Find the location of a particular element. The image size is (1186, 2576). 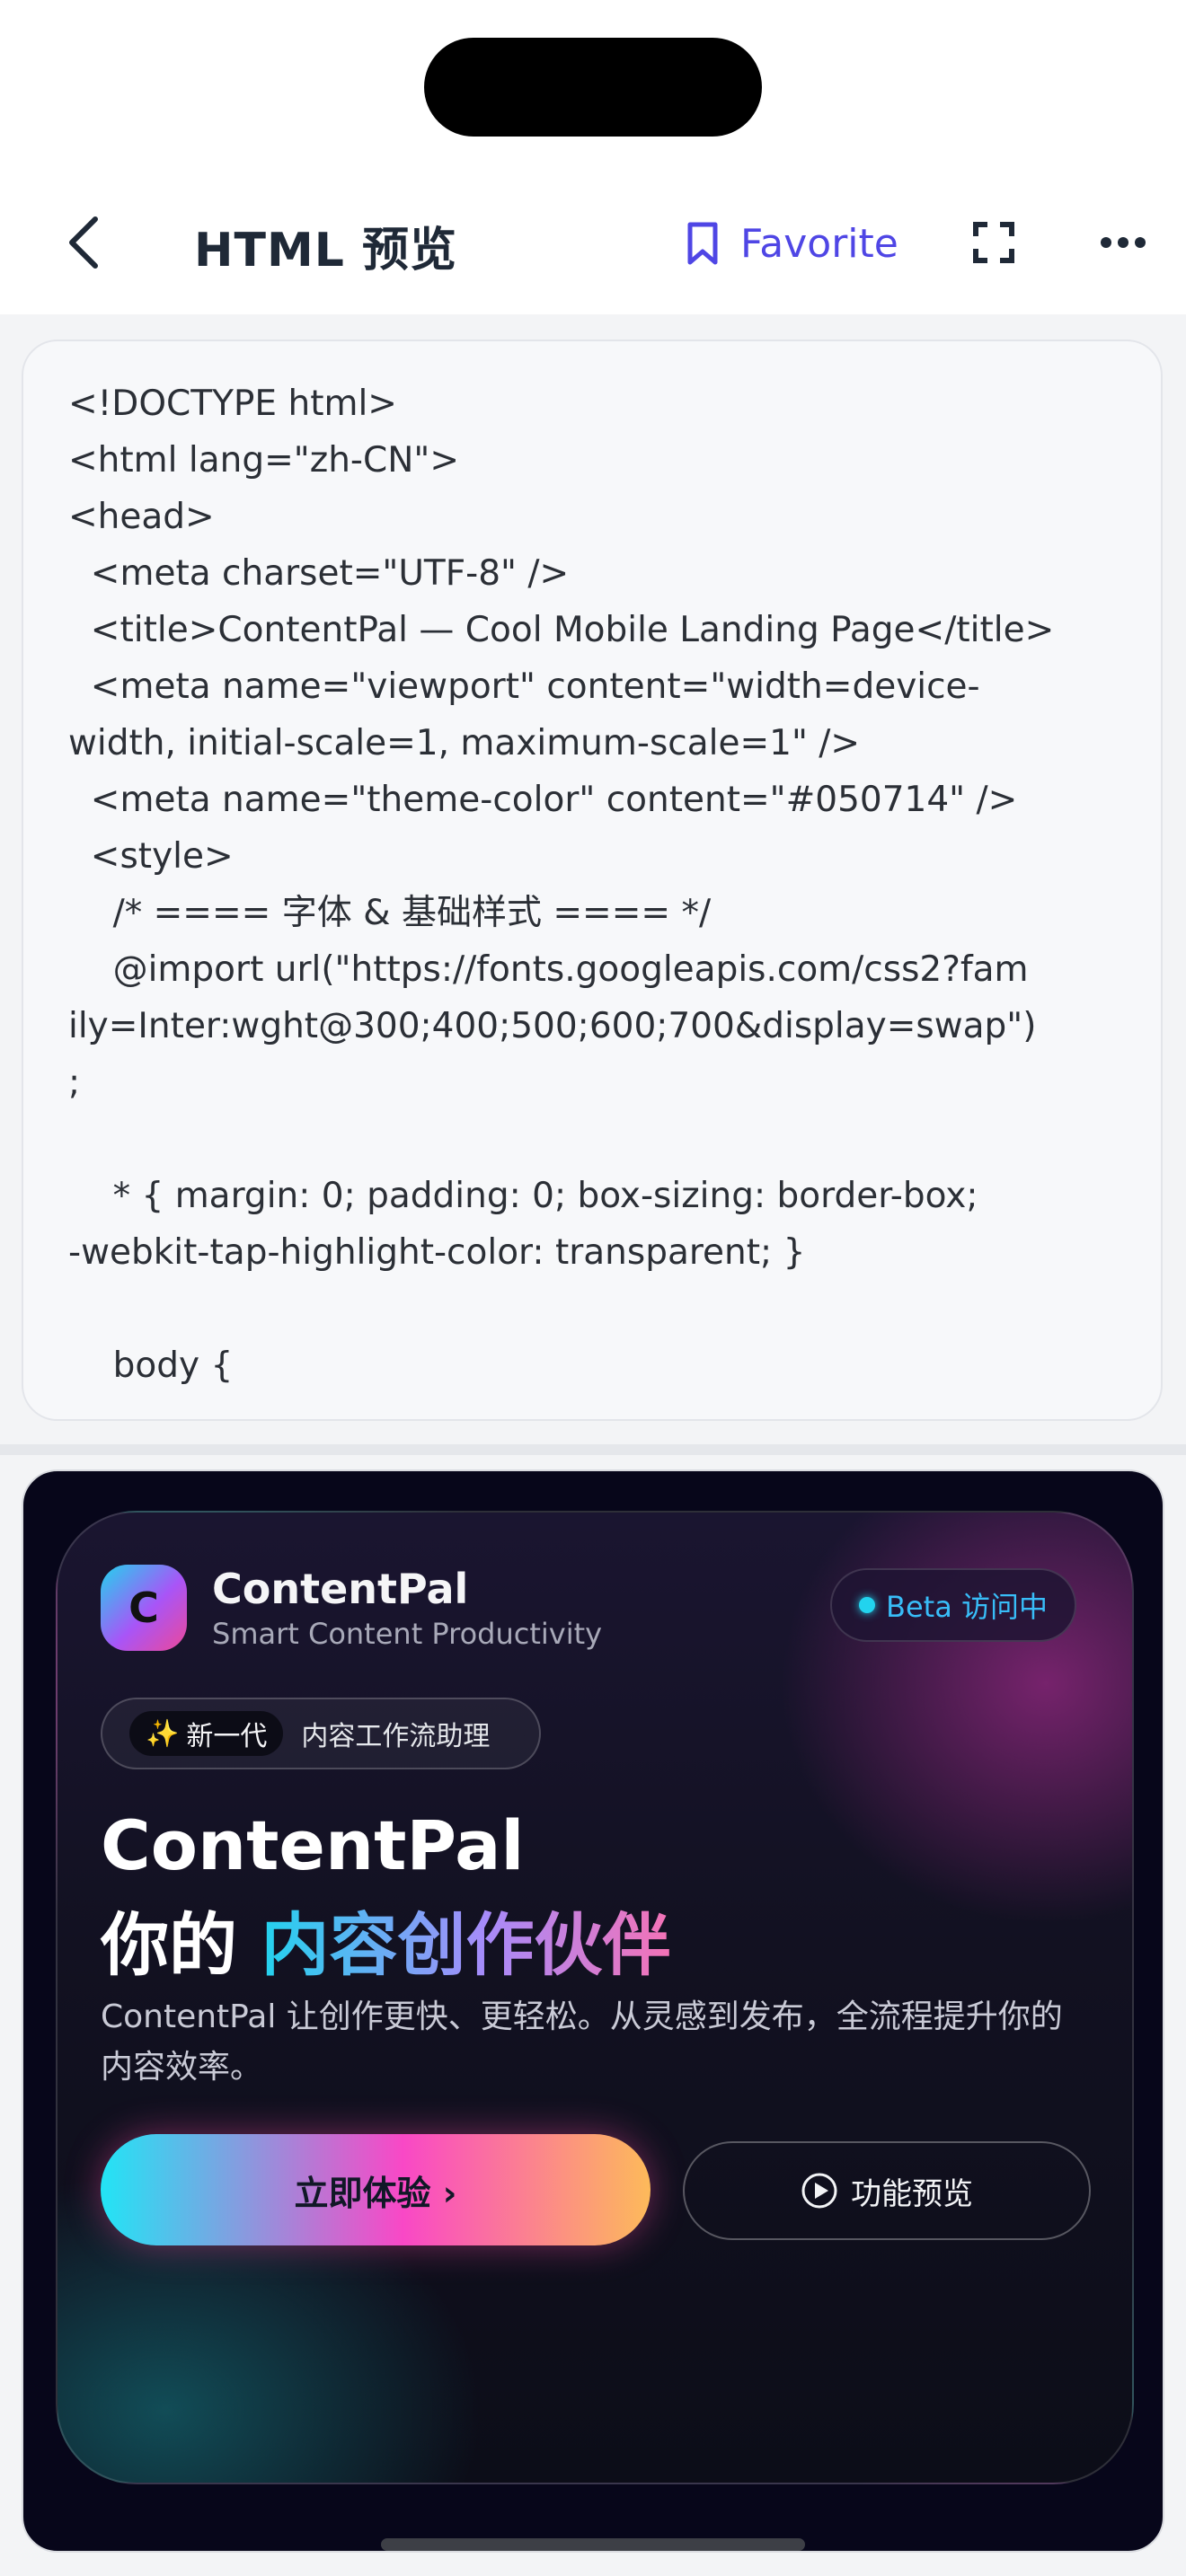

favorite-button: Favorite is located at coordinates (791, 243).